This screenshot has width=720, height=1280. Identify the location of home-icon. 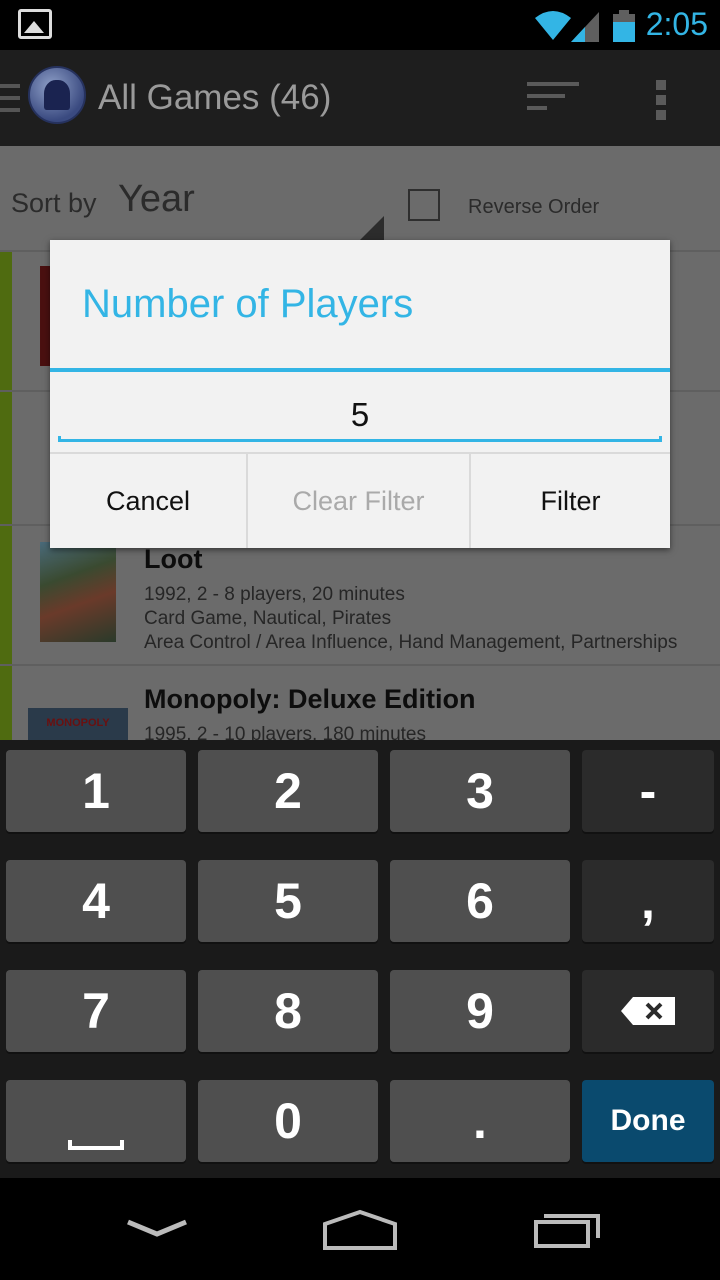
(360, 1229).